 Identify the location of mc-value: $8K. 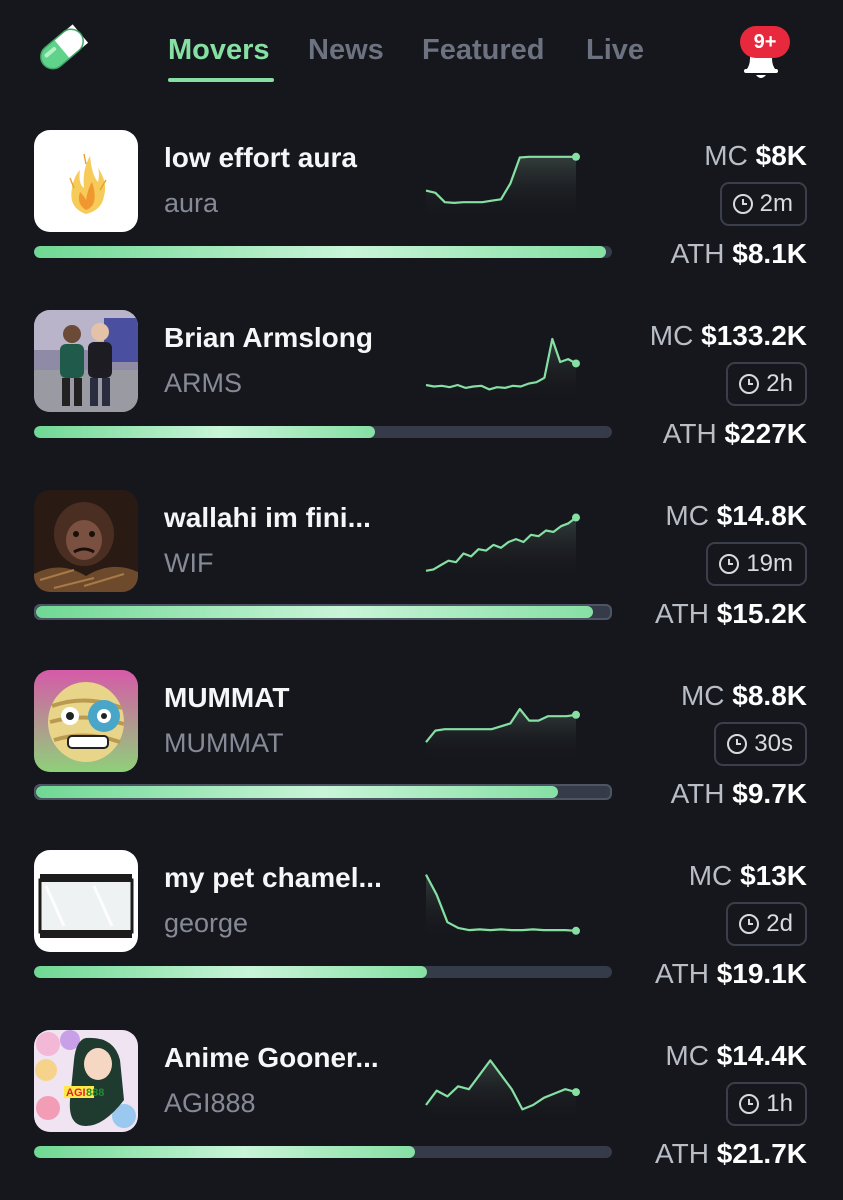
(781, 155).